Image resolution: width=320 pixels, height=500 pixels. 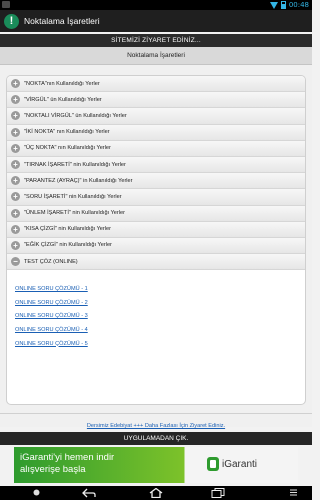 I want to click on wifi-icon, so click(x=273, y=5).